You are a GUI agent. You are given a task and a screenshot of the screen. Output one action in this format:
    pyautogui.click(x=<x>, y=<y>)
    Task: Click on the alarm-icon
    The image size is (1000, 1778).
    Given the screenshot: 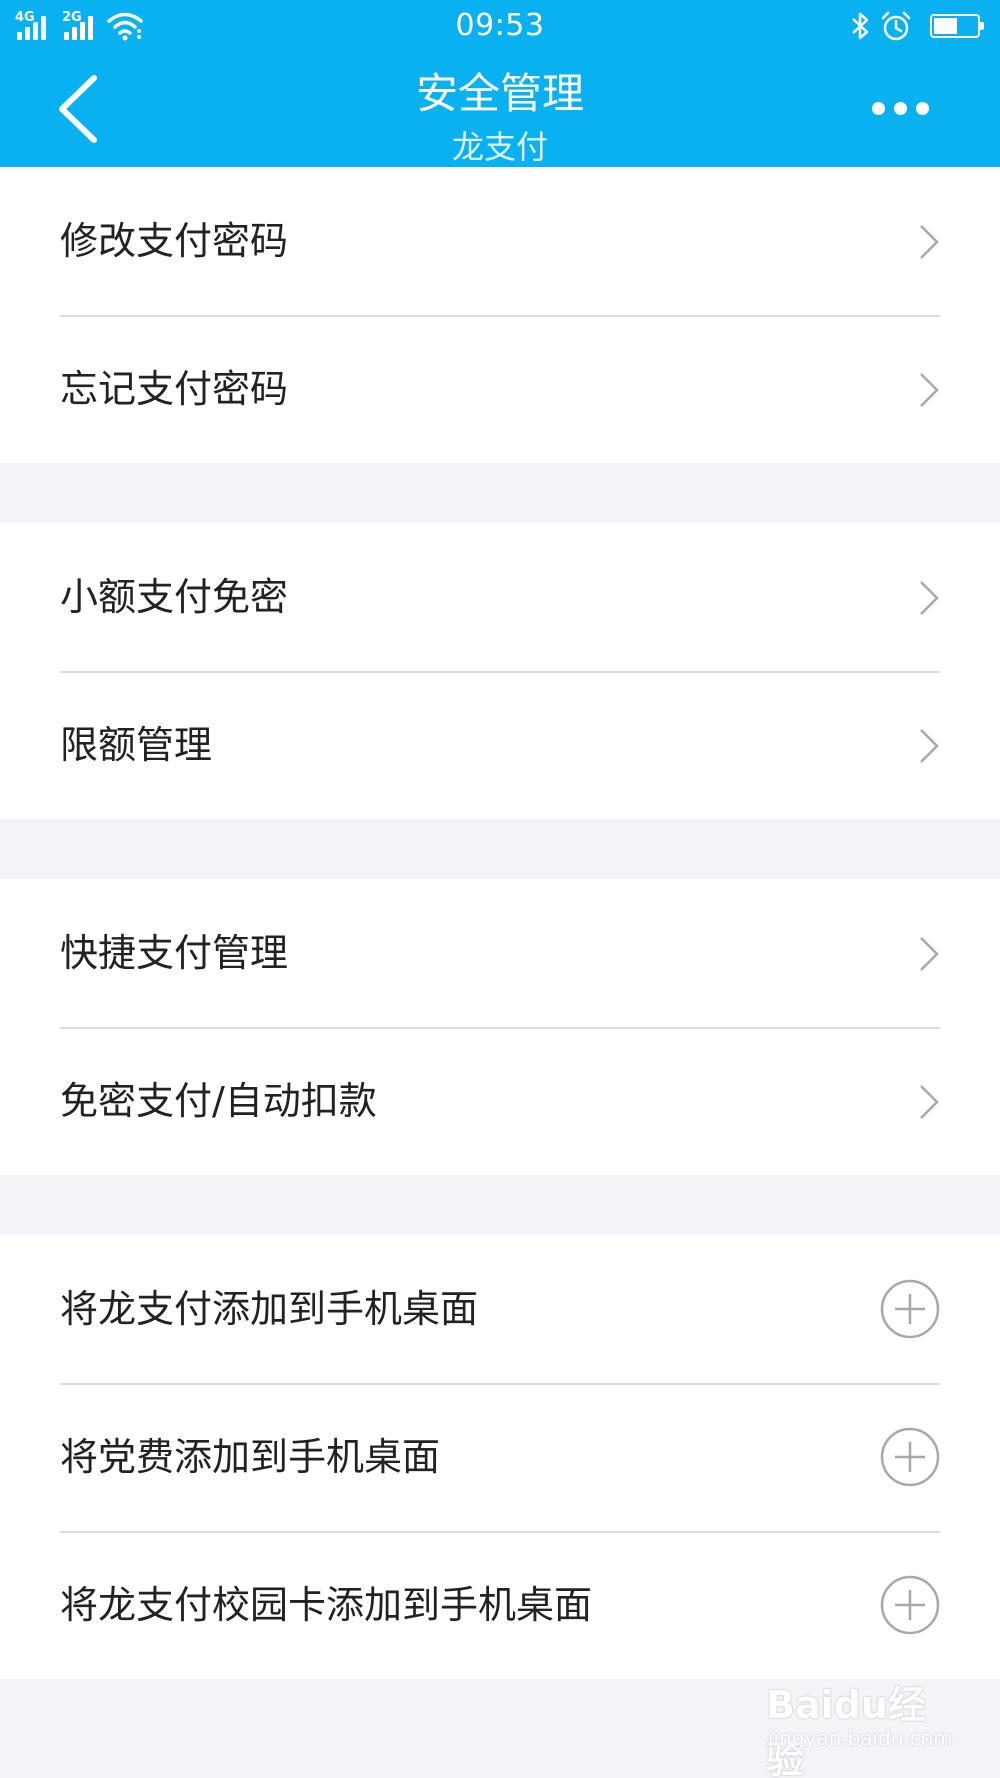 What is the action you would take?
    pyautogui.click(x=896, y=26)
    